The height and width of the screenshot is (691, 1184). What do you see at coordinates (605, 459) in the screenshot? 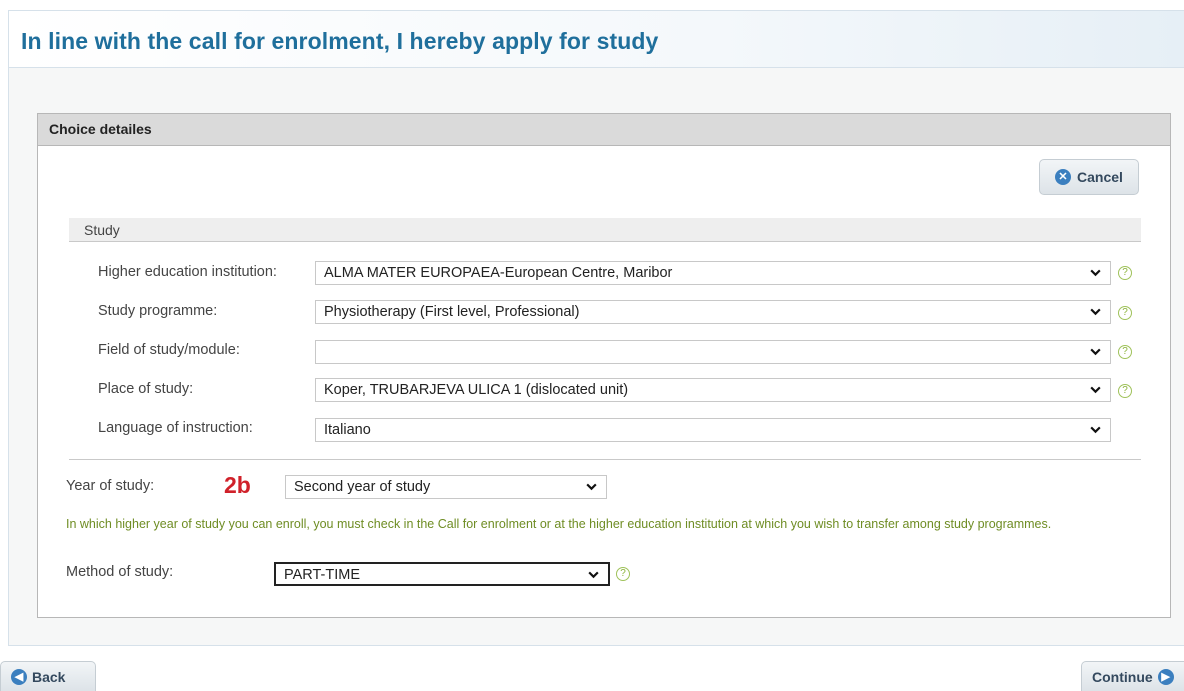
I see `section-divider` at bounding box center [605, 459].